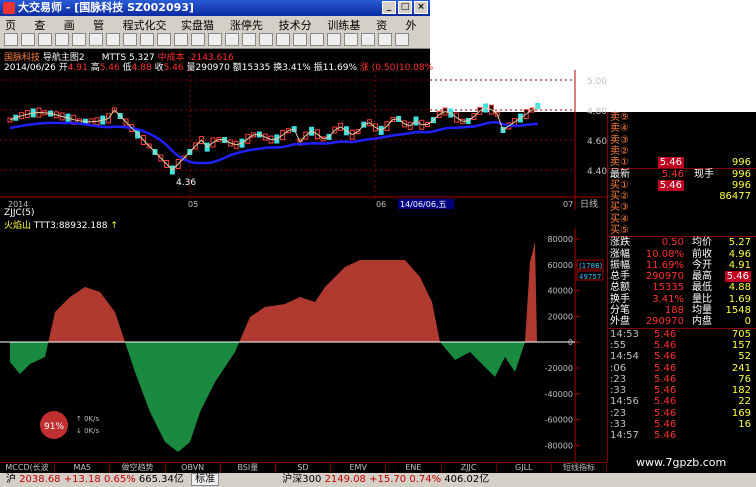 The width and height of the screenshot is (756, 487). I want to click on tick-row: 14:56 5.46 22, so click(682, 401).